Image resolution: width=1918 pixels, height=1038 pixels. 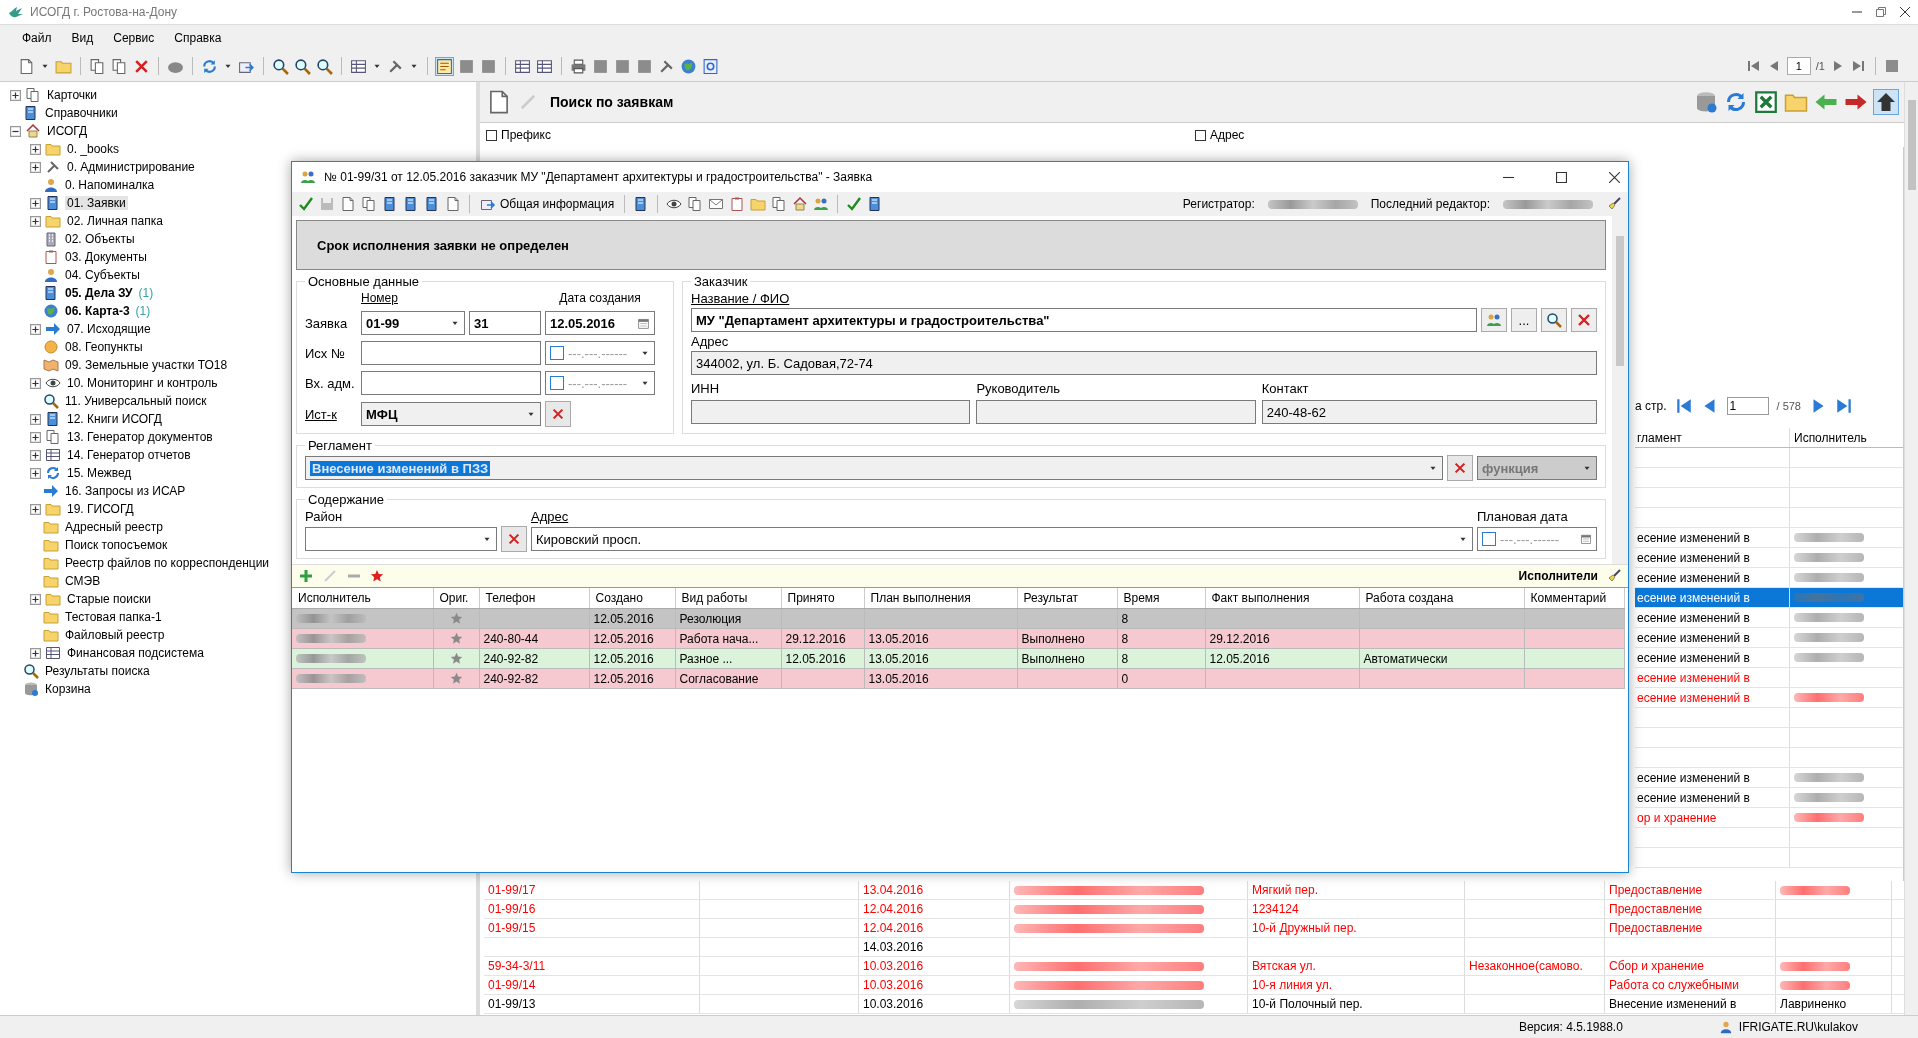 What do you see at coordinates (140, 437) in the screenshot?
I see `tree-item: 13. Генератор документов` at bounding box center [140, 437].